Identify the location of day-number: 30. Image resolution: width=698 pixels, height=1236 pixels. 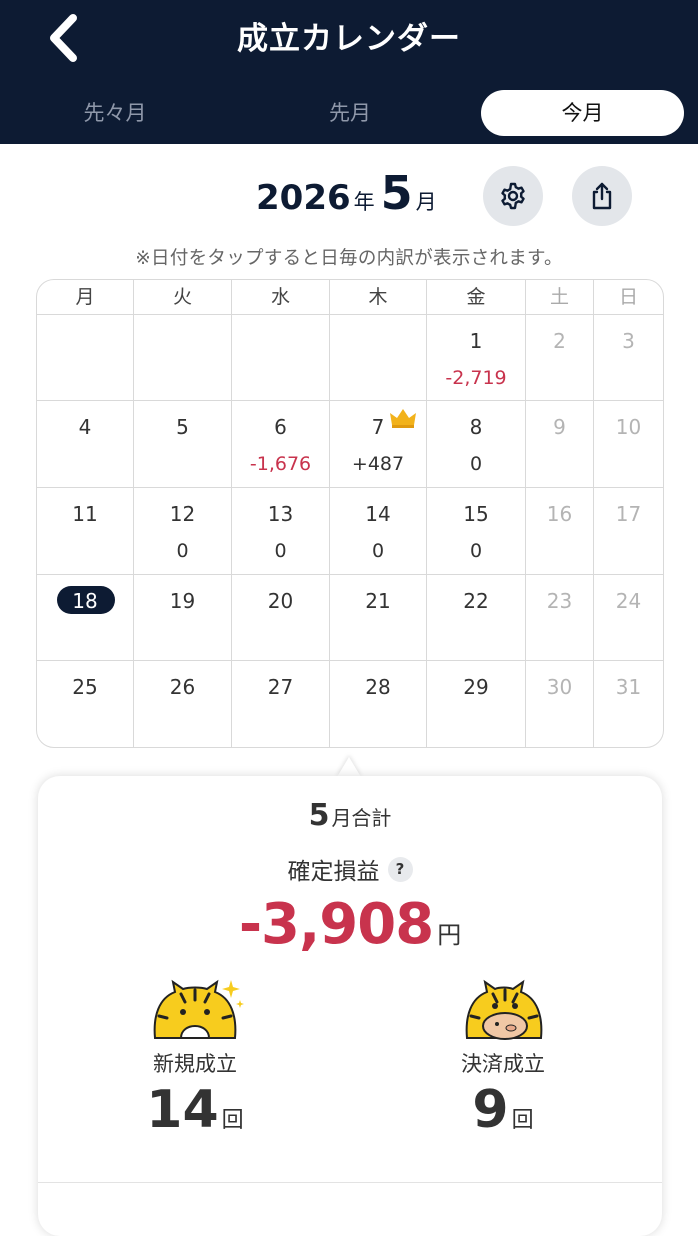
(559, 687).